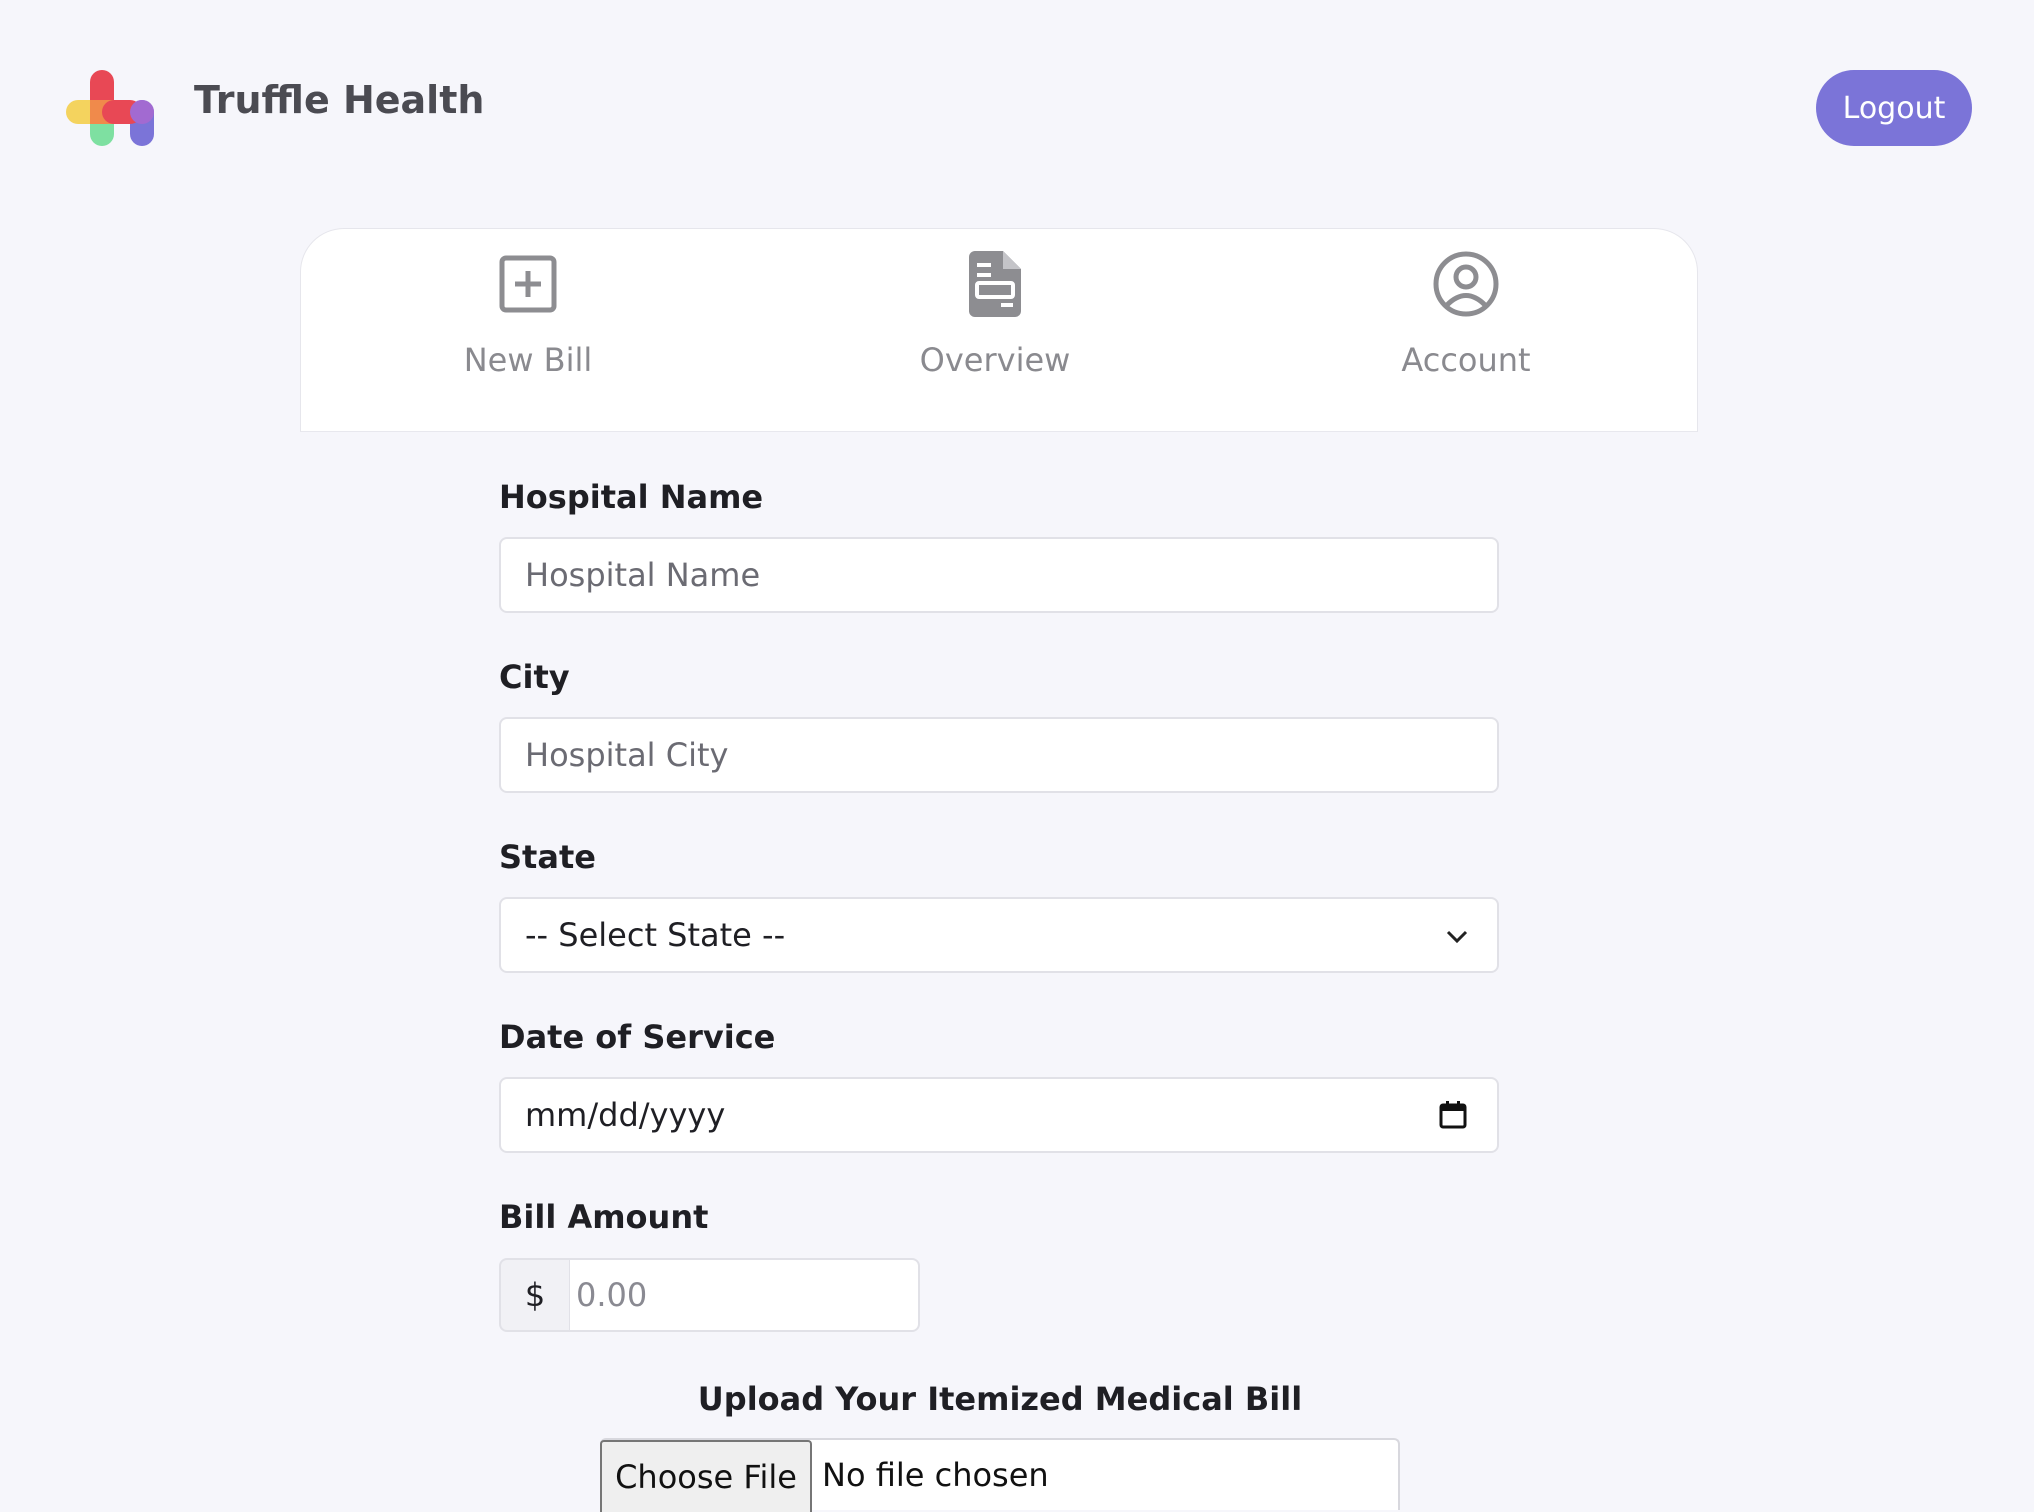 This screenshot has width=2034, height=1512. I want to click on state-label: State, so click(547, 857).